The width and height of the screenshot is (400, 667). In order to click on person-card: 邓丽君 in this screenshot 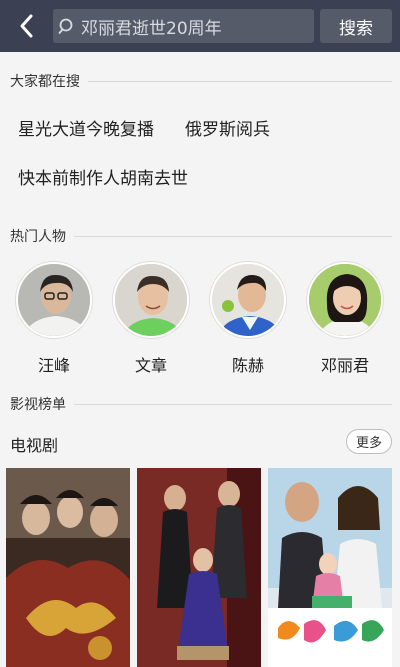, I will do `click(345, 319)`.